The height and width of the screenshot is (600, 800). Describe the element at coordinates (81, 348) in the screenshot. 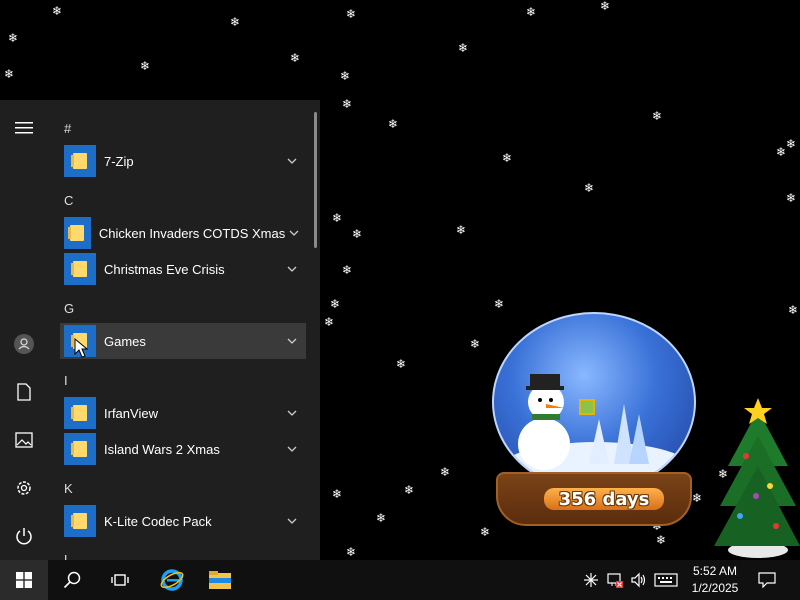

I see `mouse-cursor-icon` at that location.